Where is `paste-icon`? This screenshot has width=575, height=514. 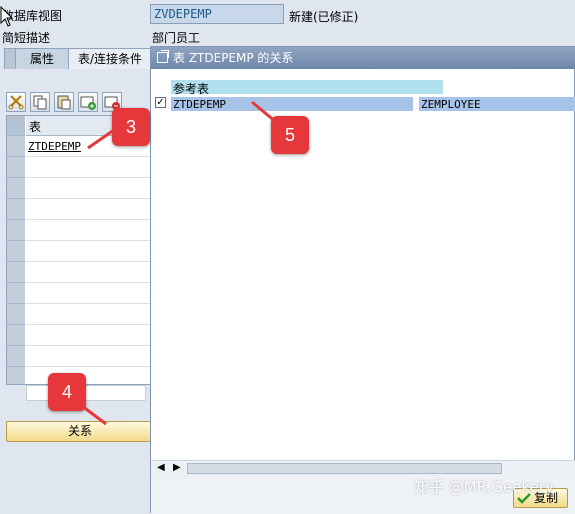
paste-icon is located at coordinates (64, 102).